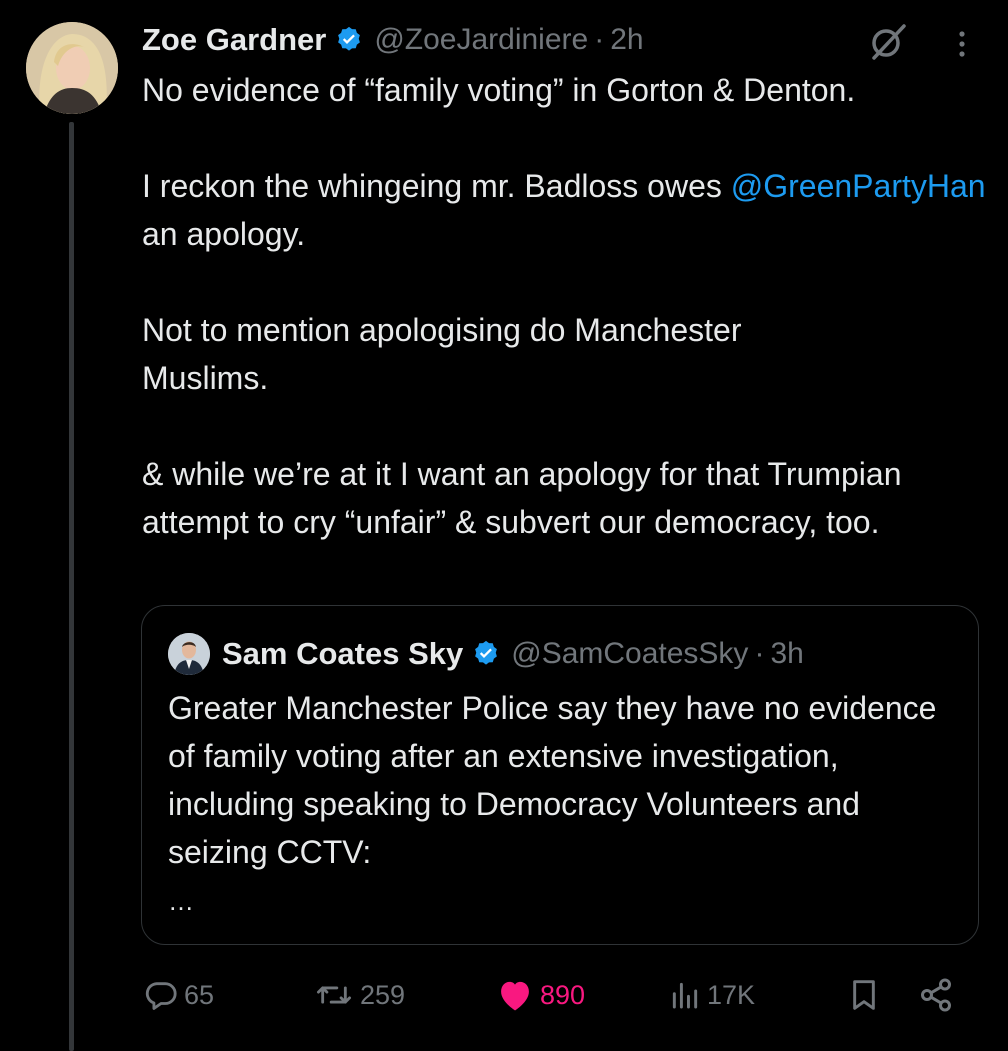 This screenshot has height=1051, width=1008. What do you see at coordinates (199, 994) in the screenshot?
I see `reply-count: 65` at bounding box center [199, 994].